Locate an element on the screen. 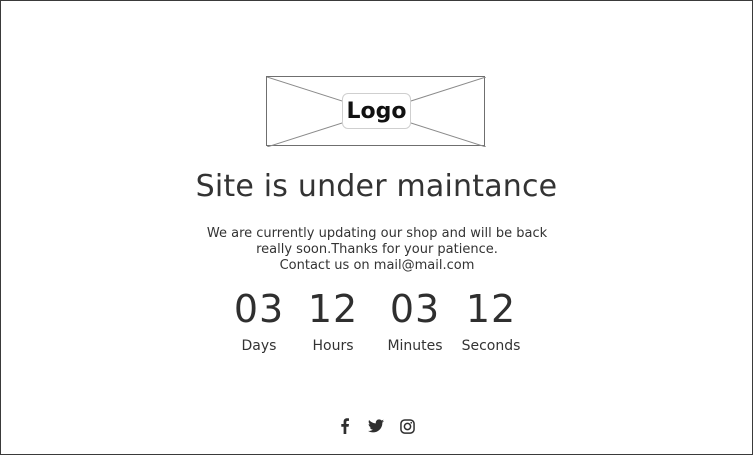 The width and height of the screenshot is (753, 455). countdown-hours: 12 Hours is located at coordinates (333, 321).